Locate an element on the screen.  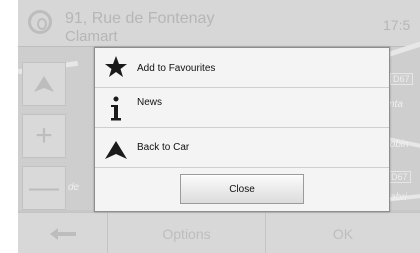
zoom-out-button: — is located at coordinates (44, 188).